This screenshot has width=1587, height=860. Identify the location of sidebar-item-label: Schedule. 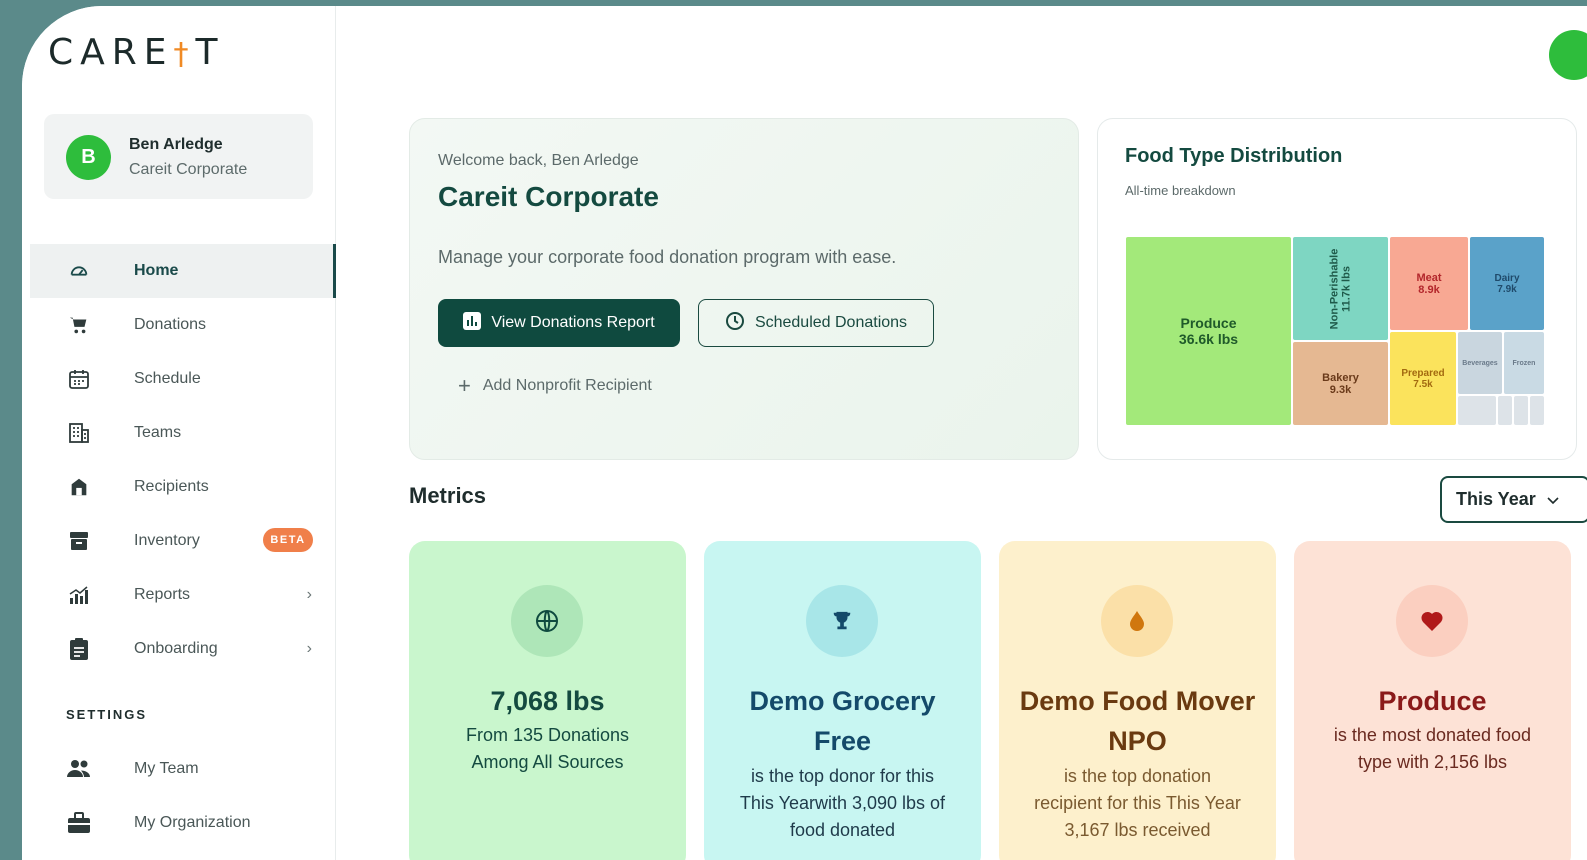
(167, 378).